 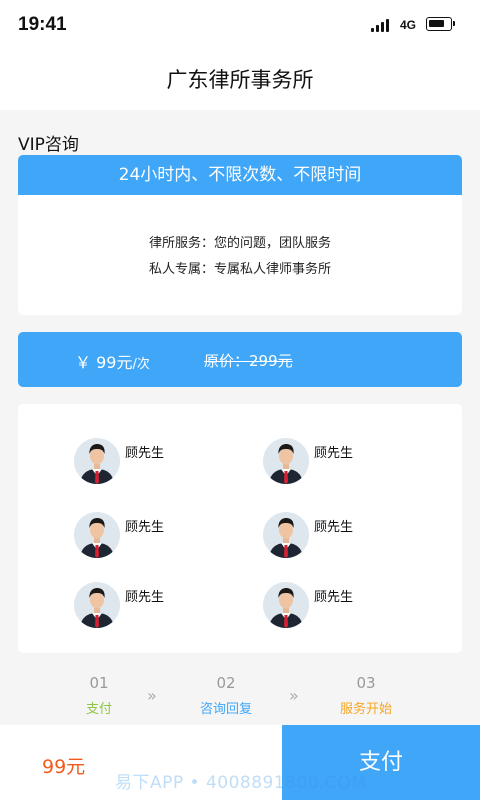 What do you see at coordinates (239, 269) in the screenshot?
I see `vip-line-private: 私人专属：专属私人律师事务所` at bounding box center [239, 269].